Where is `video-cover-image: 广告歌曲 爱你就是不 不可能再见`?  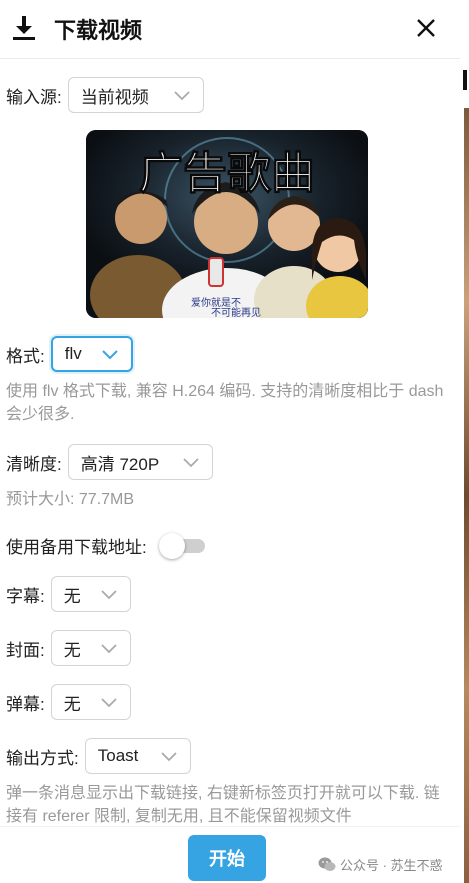
video-cover-image: 广告歌曲 爱你就是不 不可能再见 is located at coordinates (227, 224).